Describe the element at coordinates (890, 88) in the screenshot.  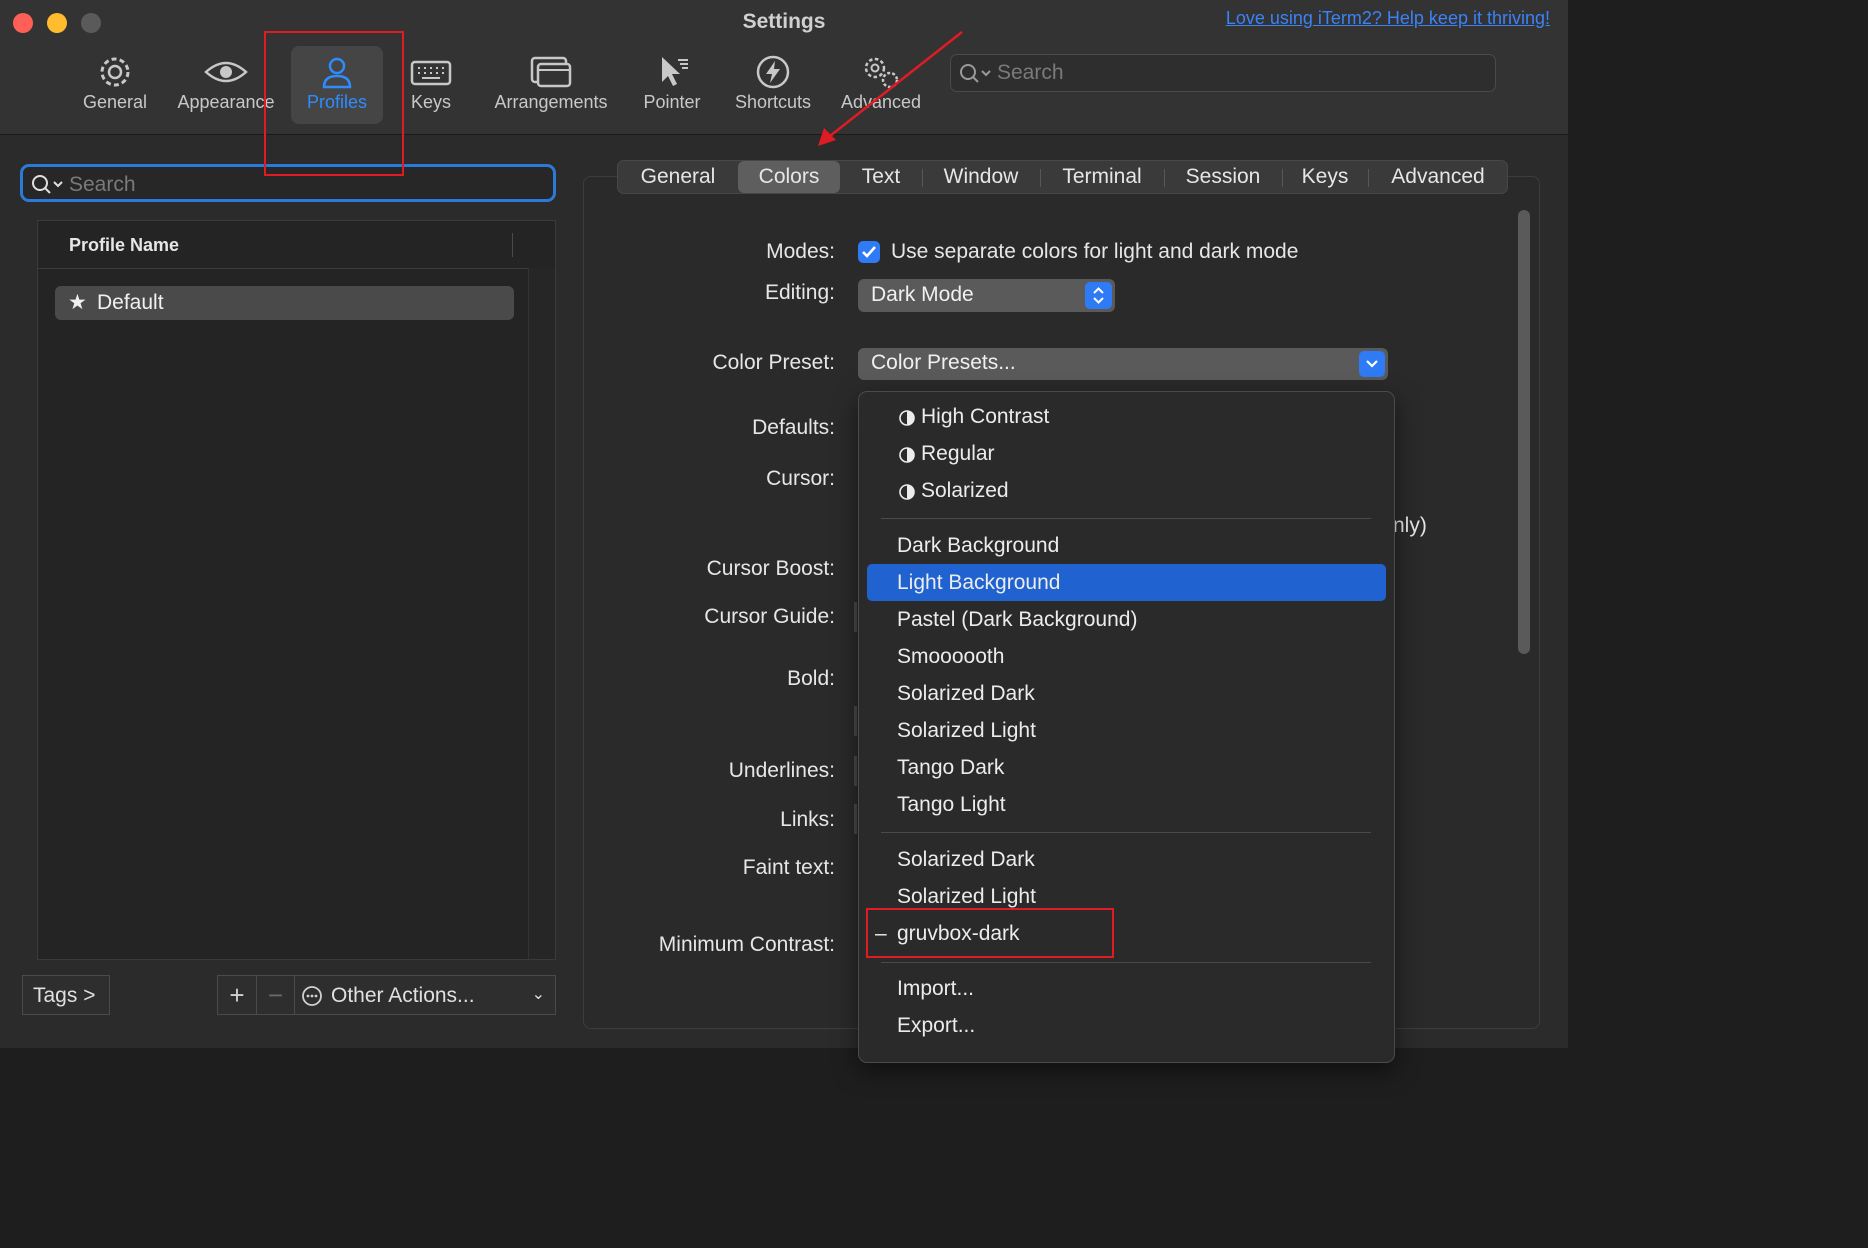
I see `annotation-arrow` at that location.